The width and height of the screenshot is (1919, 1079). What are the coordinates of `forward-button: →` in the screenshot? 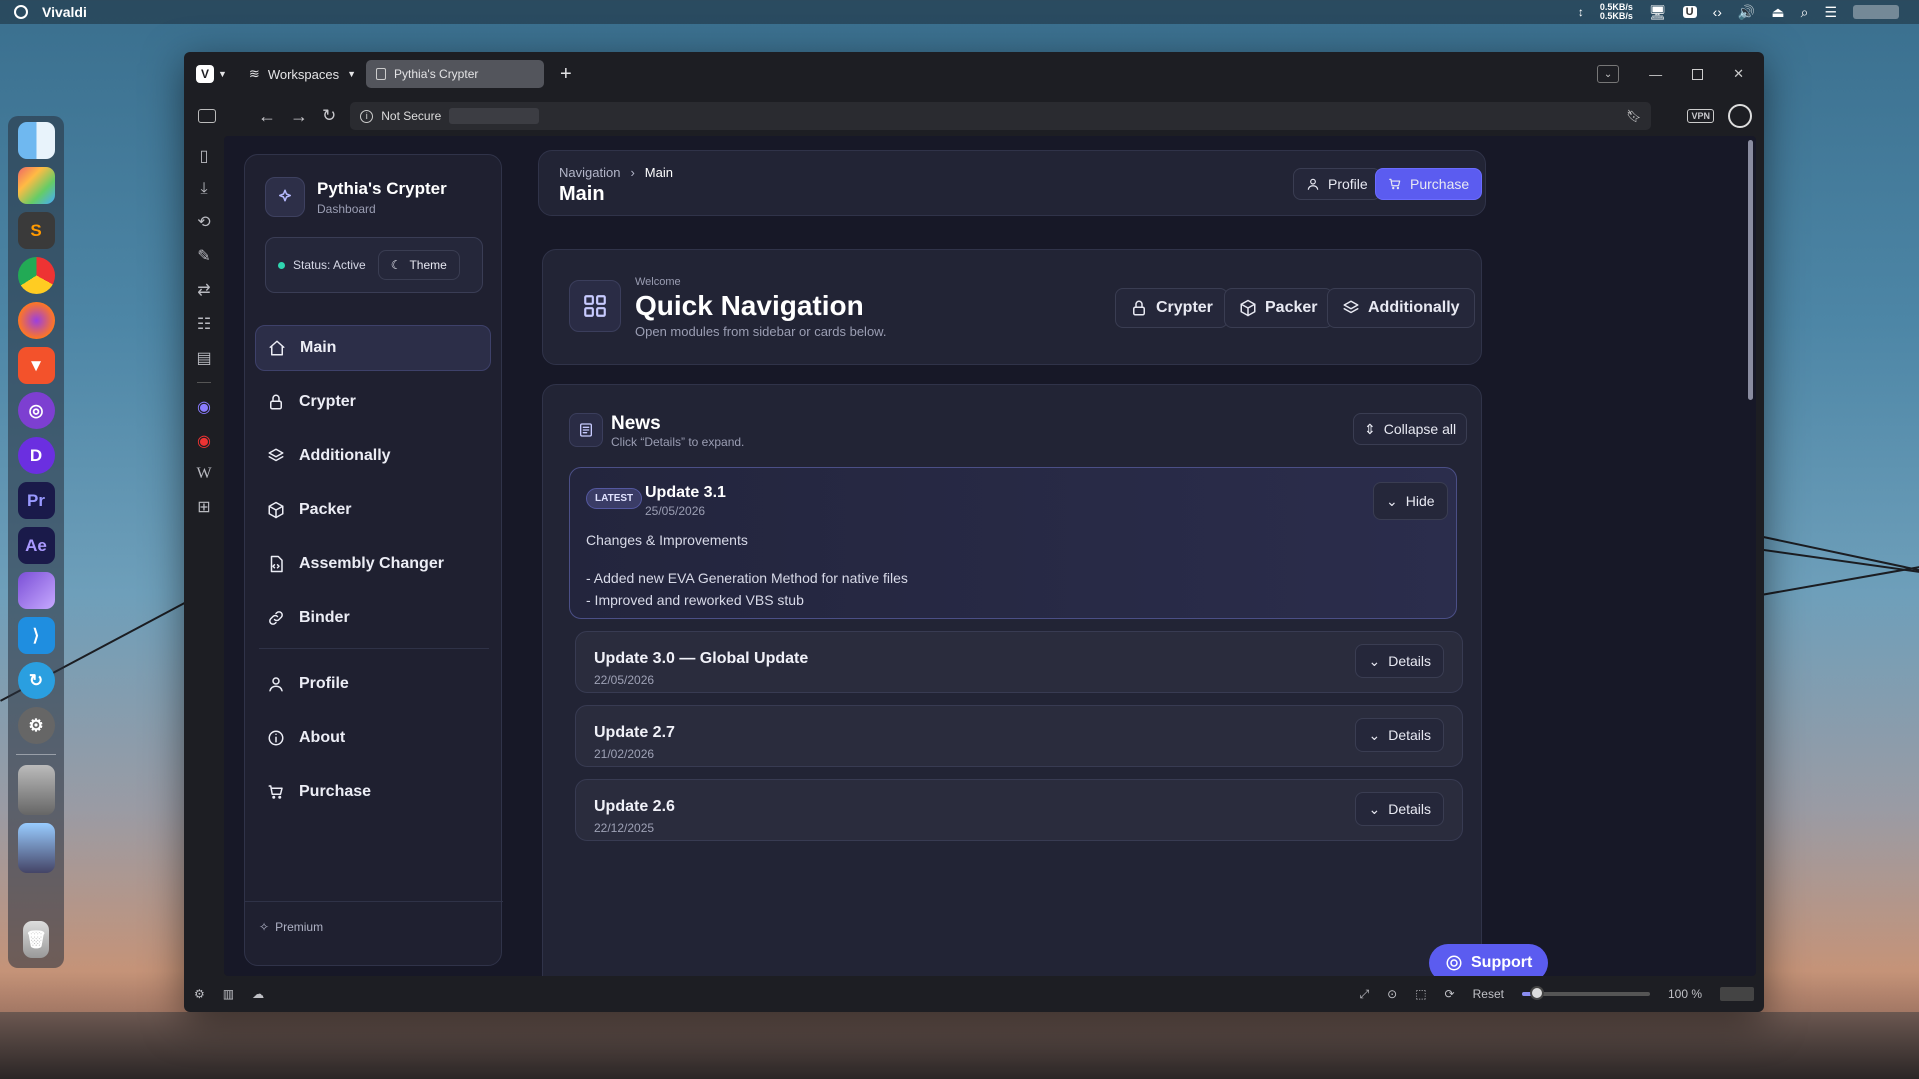 It's located at (299, 116).